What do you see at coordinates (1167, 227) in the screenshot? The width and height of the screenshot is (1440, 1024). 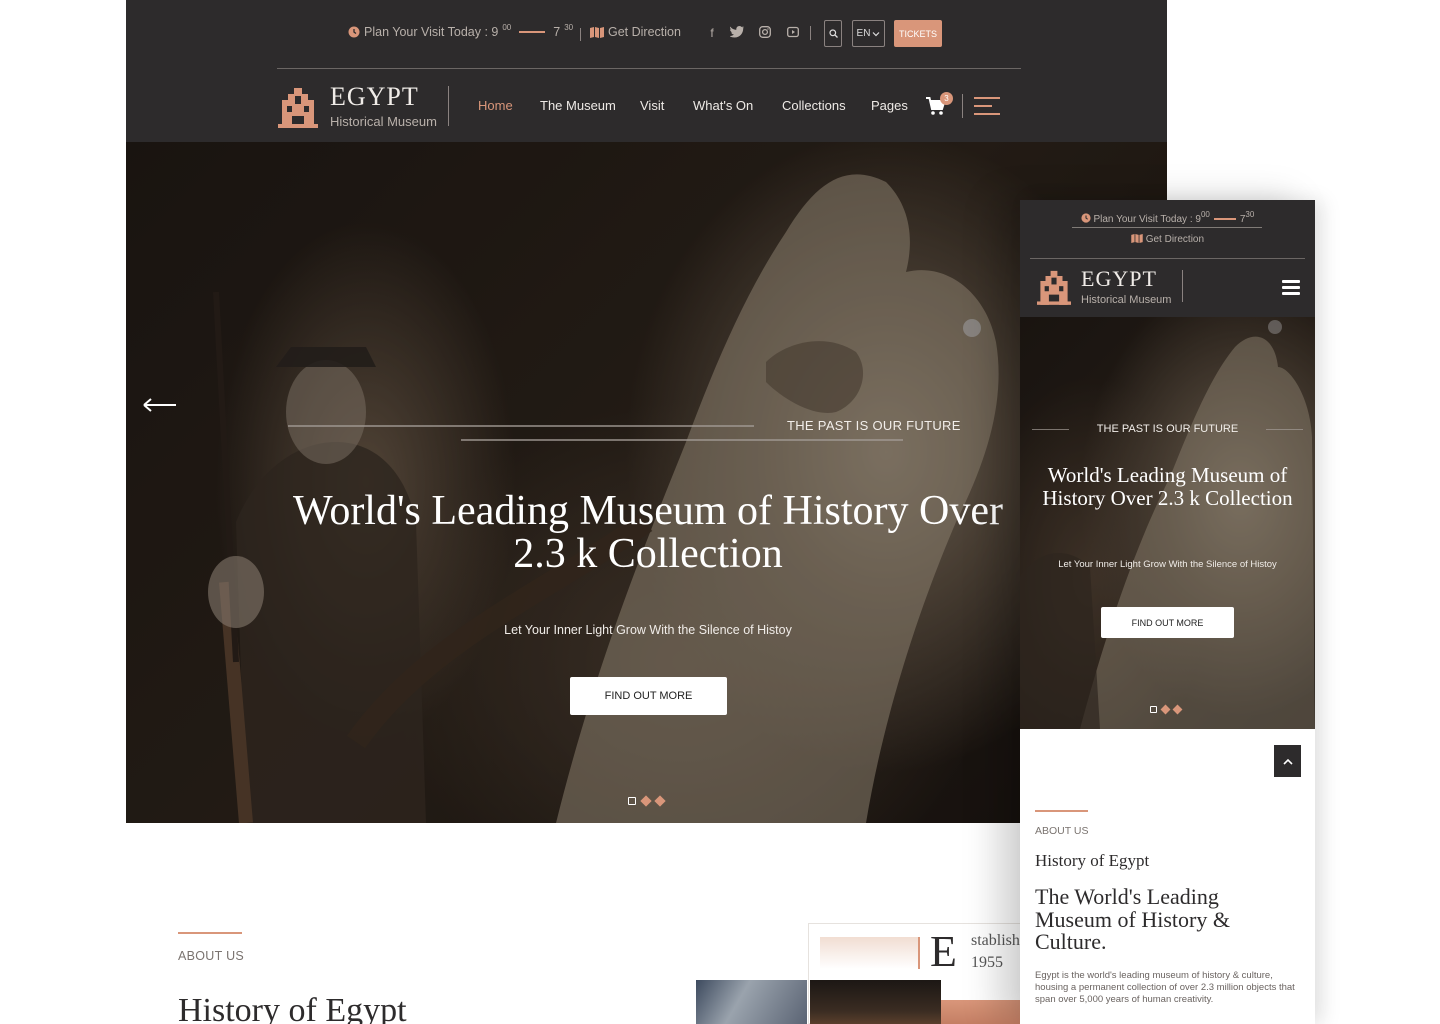 I see `visit-underline` at bounding box center [1167, 227].